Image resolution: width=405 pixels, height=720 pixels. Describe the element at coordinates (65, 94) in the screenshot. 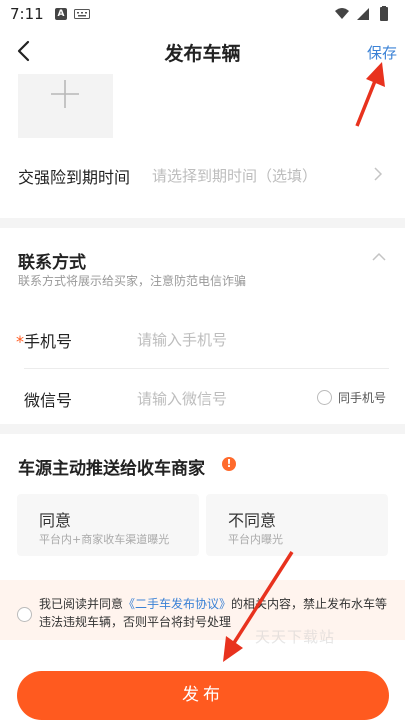

I see `plus-icon` at that location.